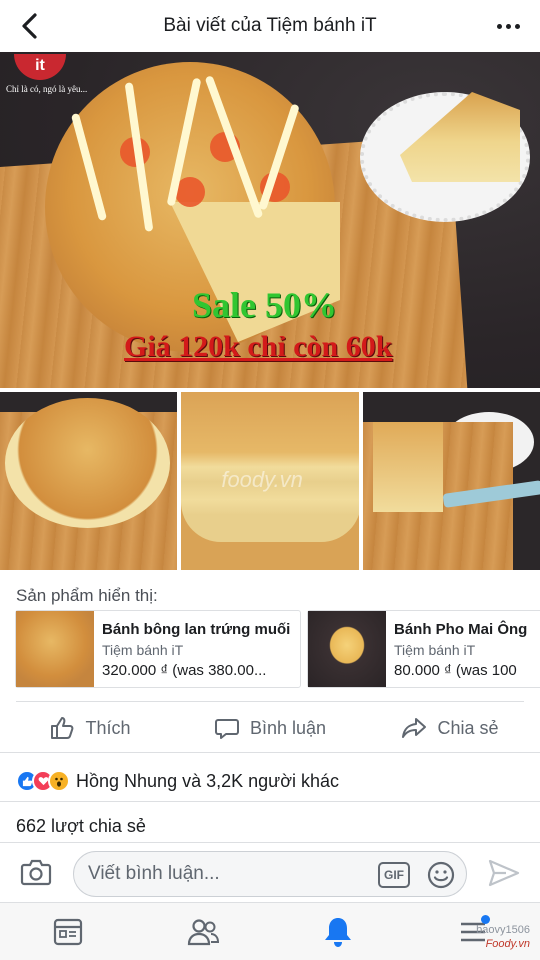  I want to click on share-button: Chia sẻ, so click(450, 728).